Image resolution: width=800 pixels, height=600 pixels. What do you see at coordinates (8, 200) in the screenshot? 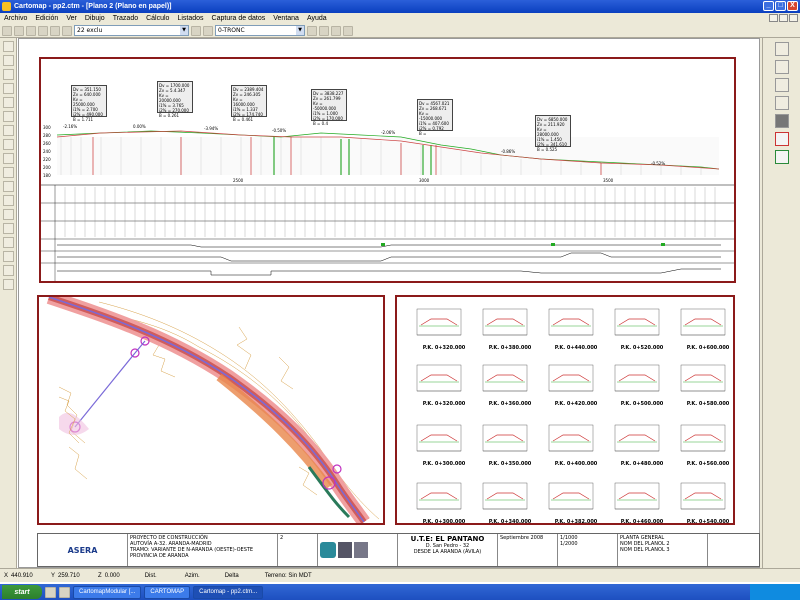
I see `image-tool-icon` at bounding box center [8, 200].